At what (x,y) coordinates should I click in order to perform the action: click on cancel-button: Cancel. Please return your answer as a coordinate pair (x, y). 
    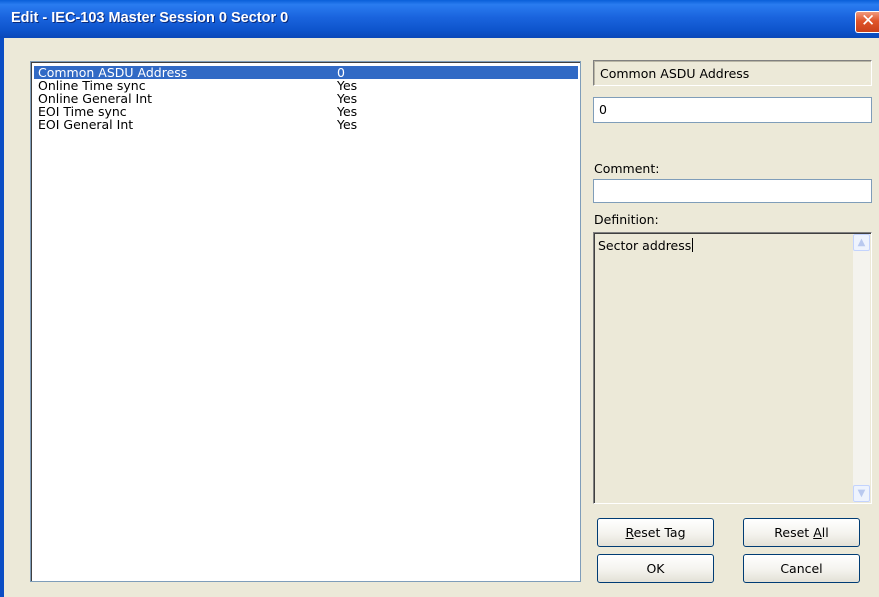
    Looking at the image, I should click on (801, 568).